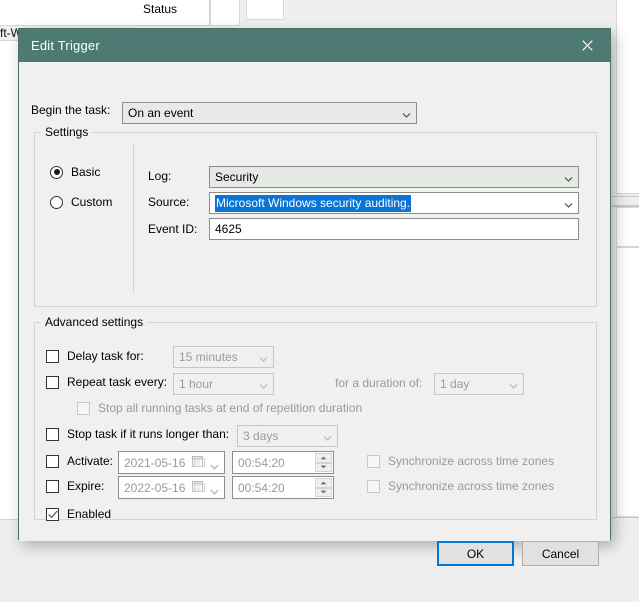 Image resolution: width=639 pixels, height=602 pixels. What do you see at coordinates (65, 45) in the screenshot?
I see `dialog-title: Edit Trigger` at bounding box center [65, 45].